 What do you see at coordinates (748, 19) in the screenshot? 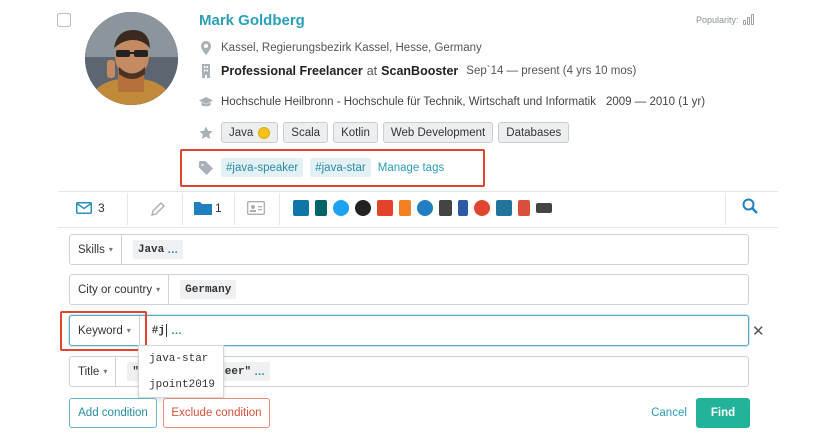
I see `popularity-bars-icon` at bounding box center [748, 19].